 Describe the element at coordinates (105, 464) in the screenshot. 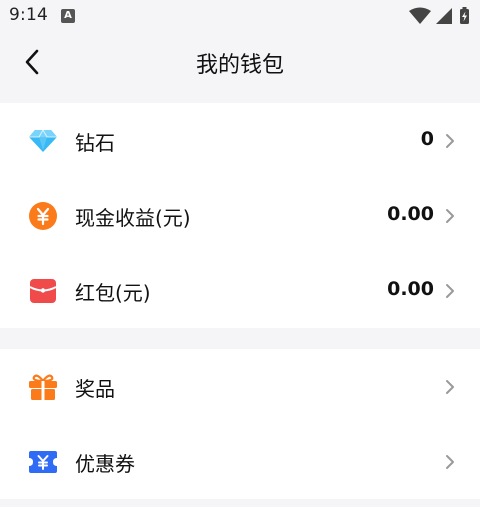

I see `menu-item-label: 优惠券` at that location.